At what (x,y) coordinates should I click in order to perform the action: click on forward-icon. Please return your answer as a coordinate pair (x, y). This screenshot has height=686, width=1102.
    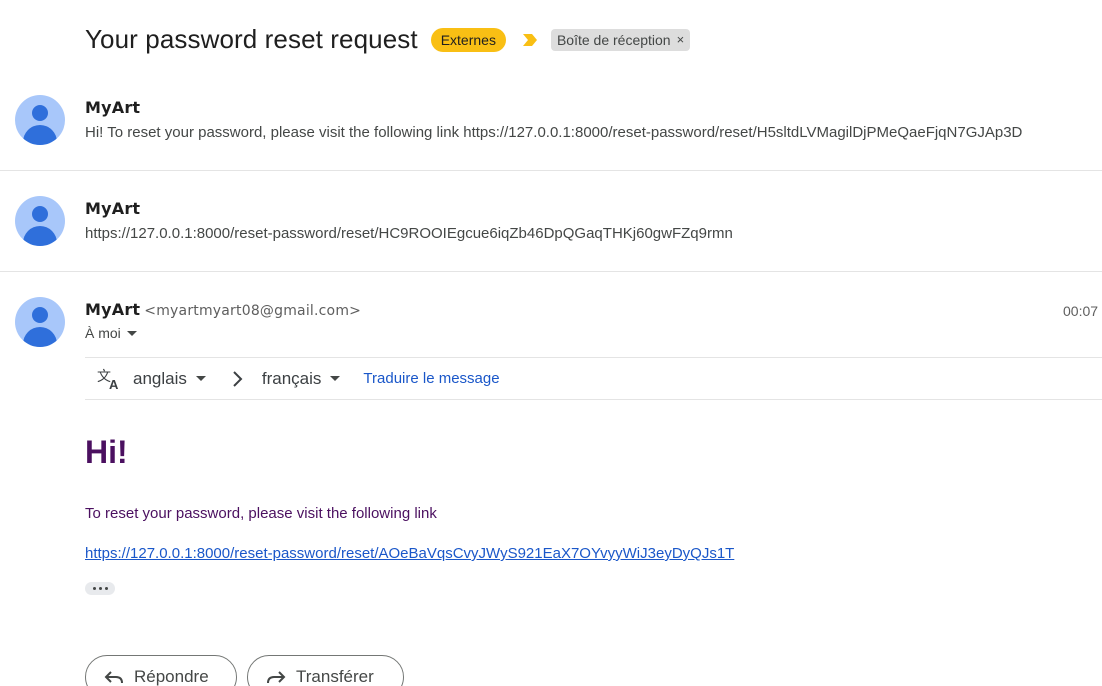
    Looking at the image, I should click on (276, 677).